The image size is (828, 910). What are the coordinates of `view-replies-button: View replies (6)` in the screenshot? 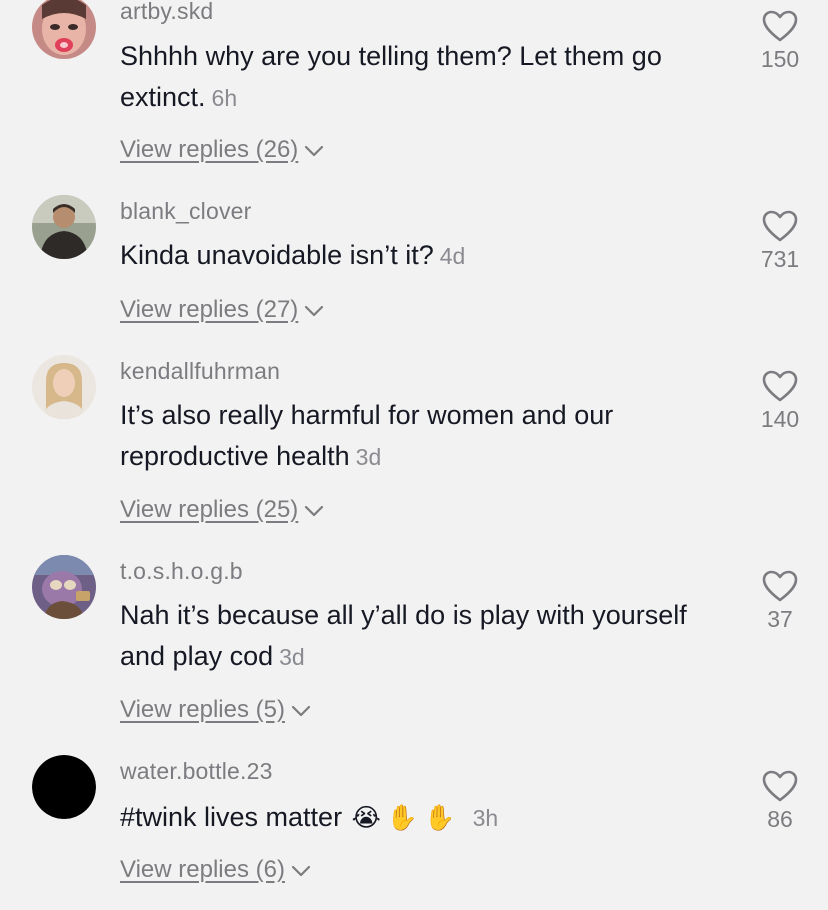 It's located at (215, 870).